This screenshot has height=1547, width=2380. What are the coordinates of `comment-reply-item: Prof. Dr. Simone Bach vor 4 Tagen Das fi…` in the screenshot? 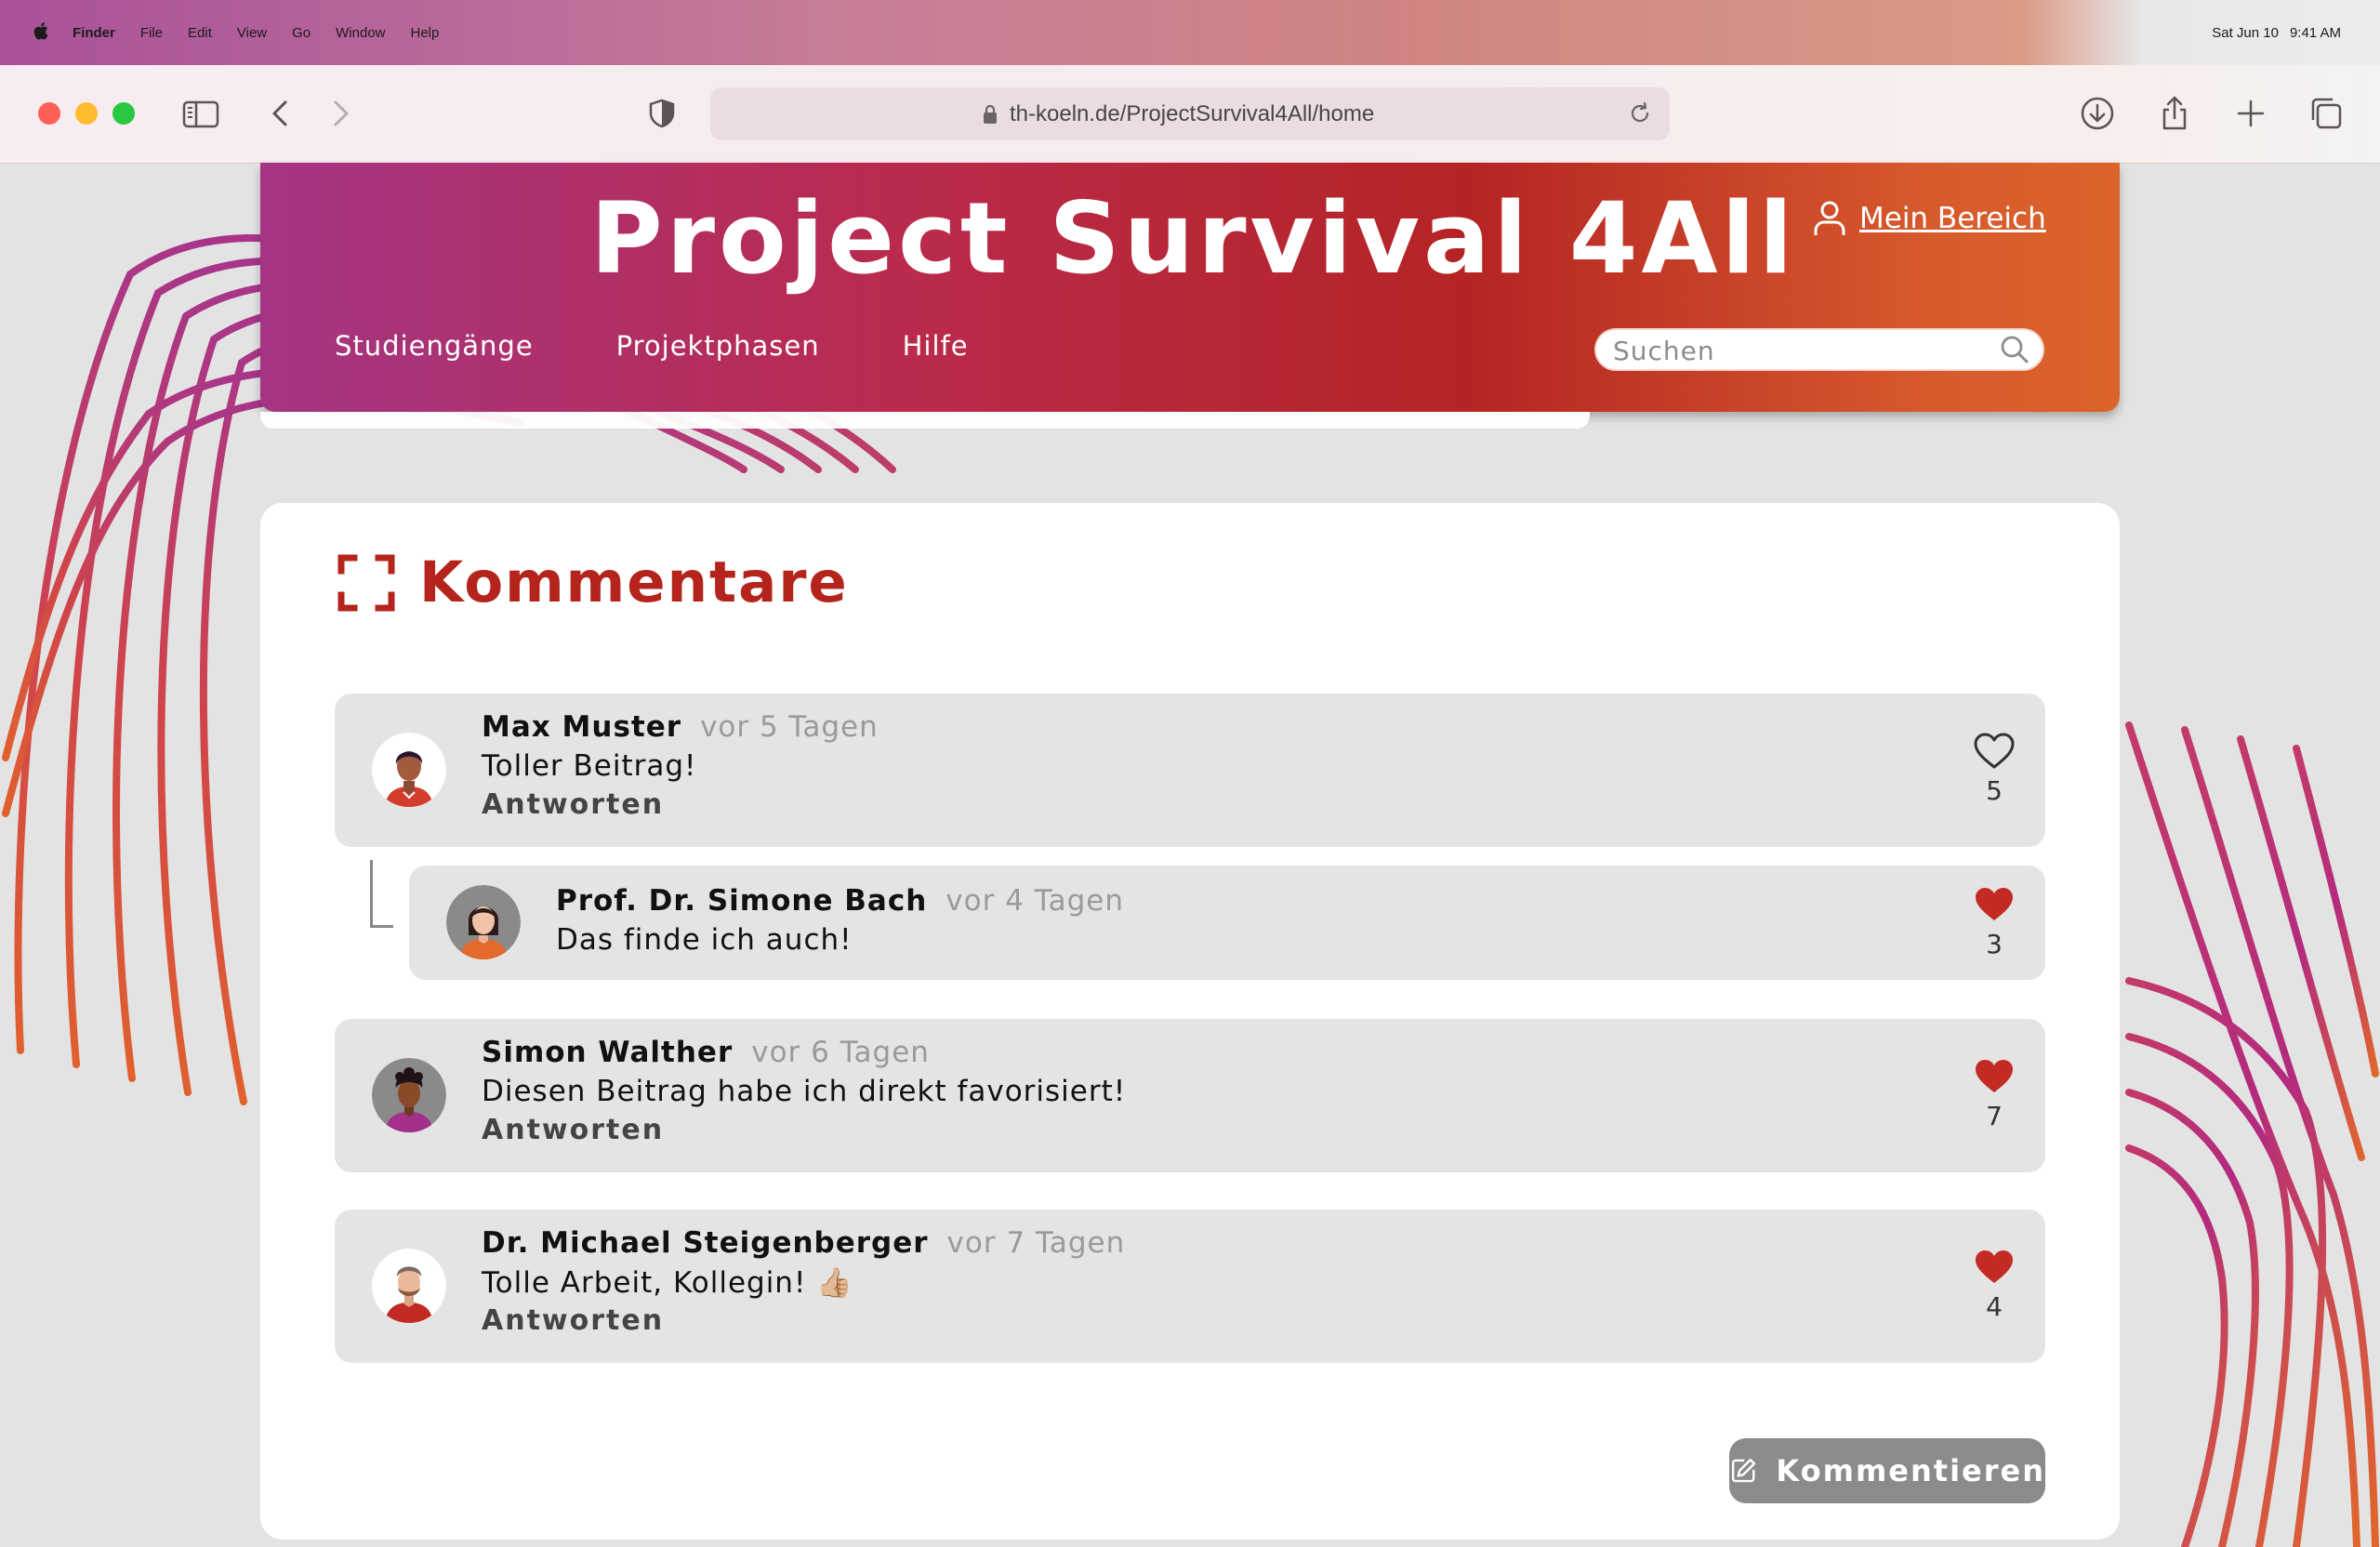 It's located at (1227, 923).